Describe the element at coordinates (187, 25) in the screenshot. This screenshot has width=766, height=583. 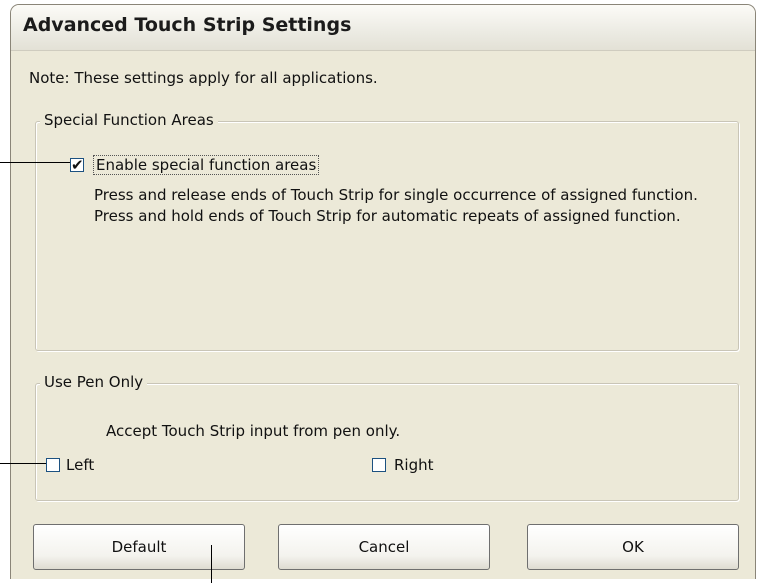
I see `dialog-title: Advanced Touch Strip Settings` at that location.